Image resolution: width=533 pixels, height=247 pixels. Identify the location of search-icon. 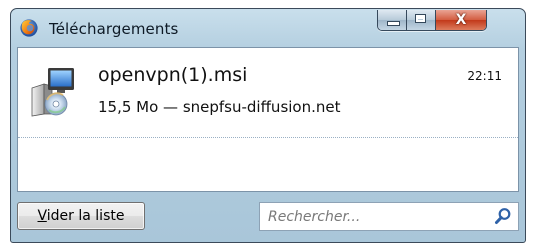
(503, 216).